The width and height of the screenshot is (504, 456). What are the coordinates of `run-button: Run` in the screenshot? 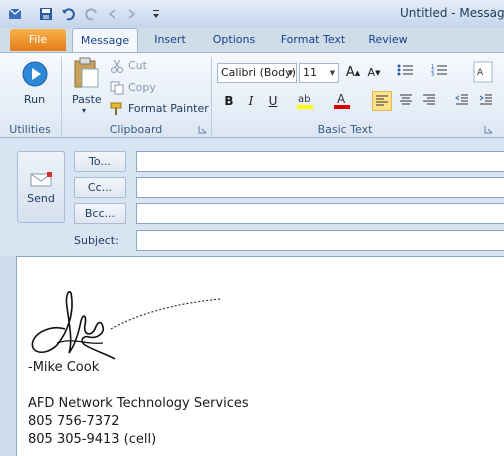 It's located at (34, 99).